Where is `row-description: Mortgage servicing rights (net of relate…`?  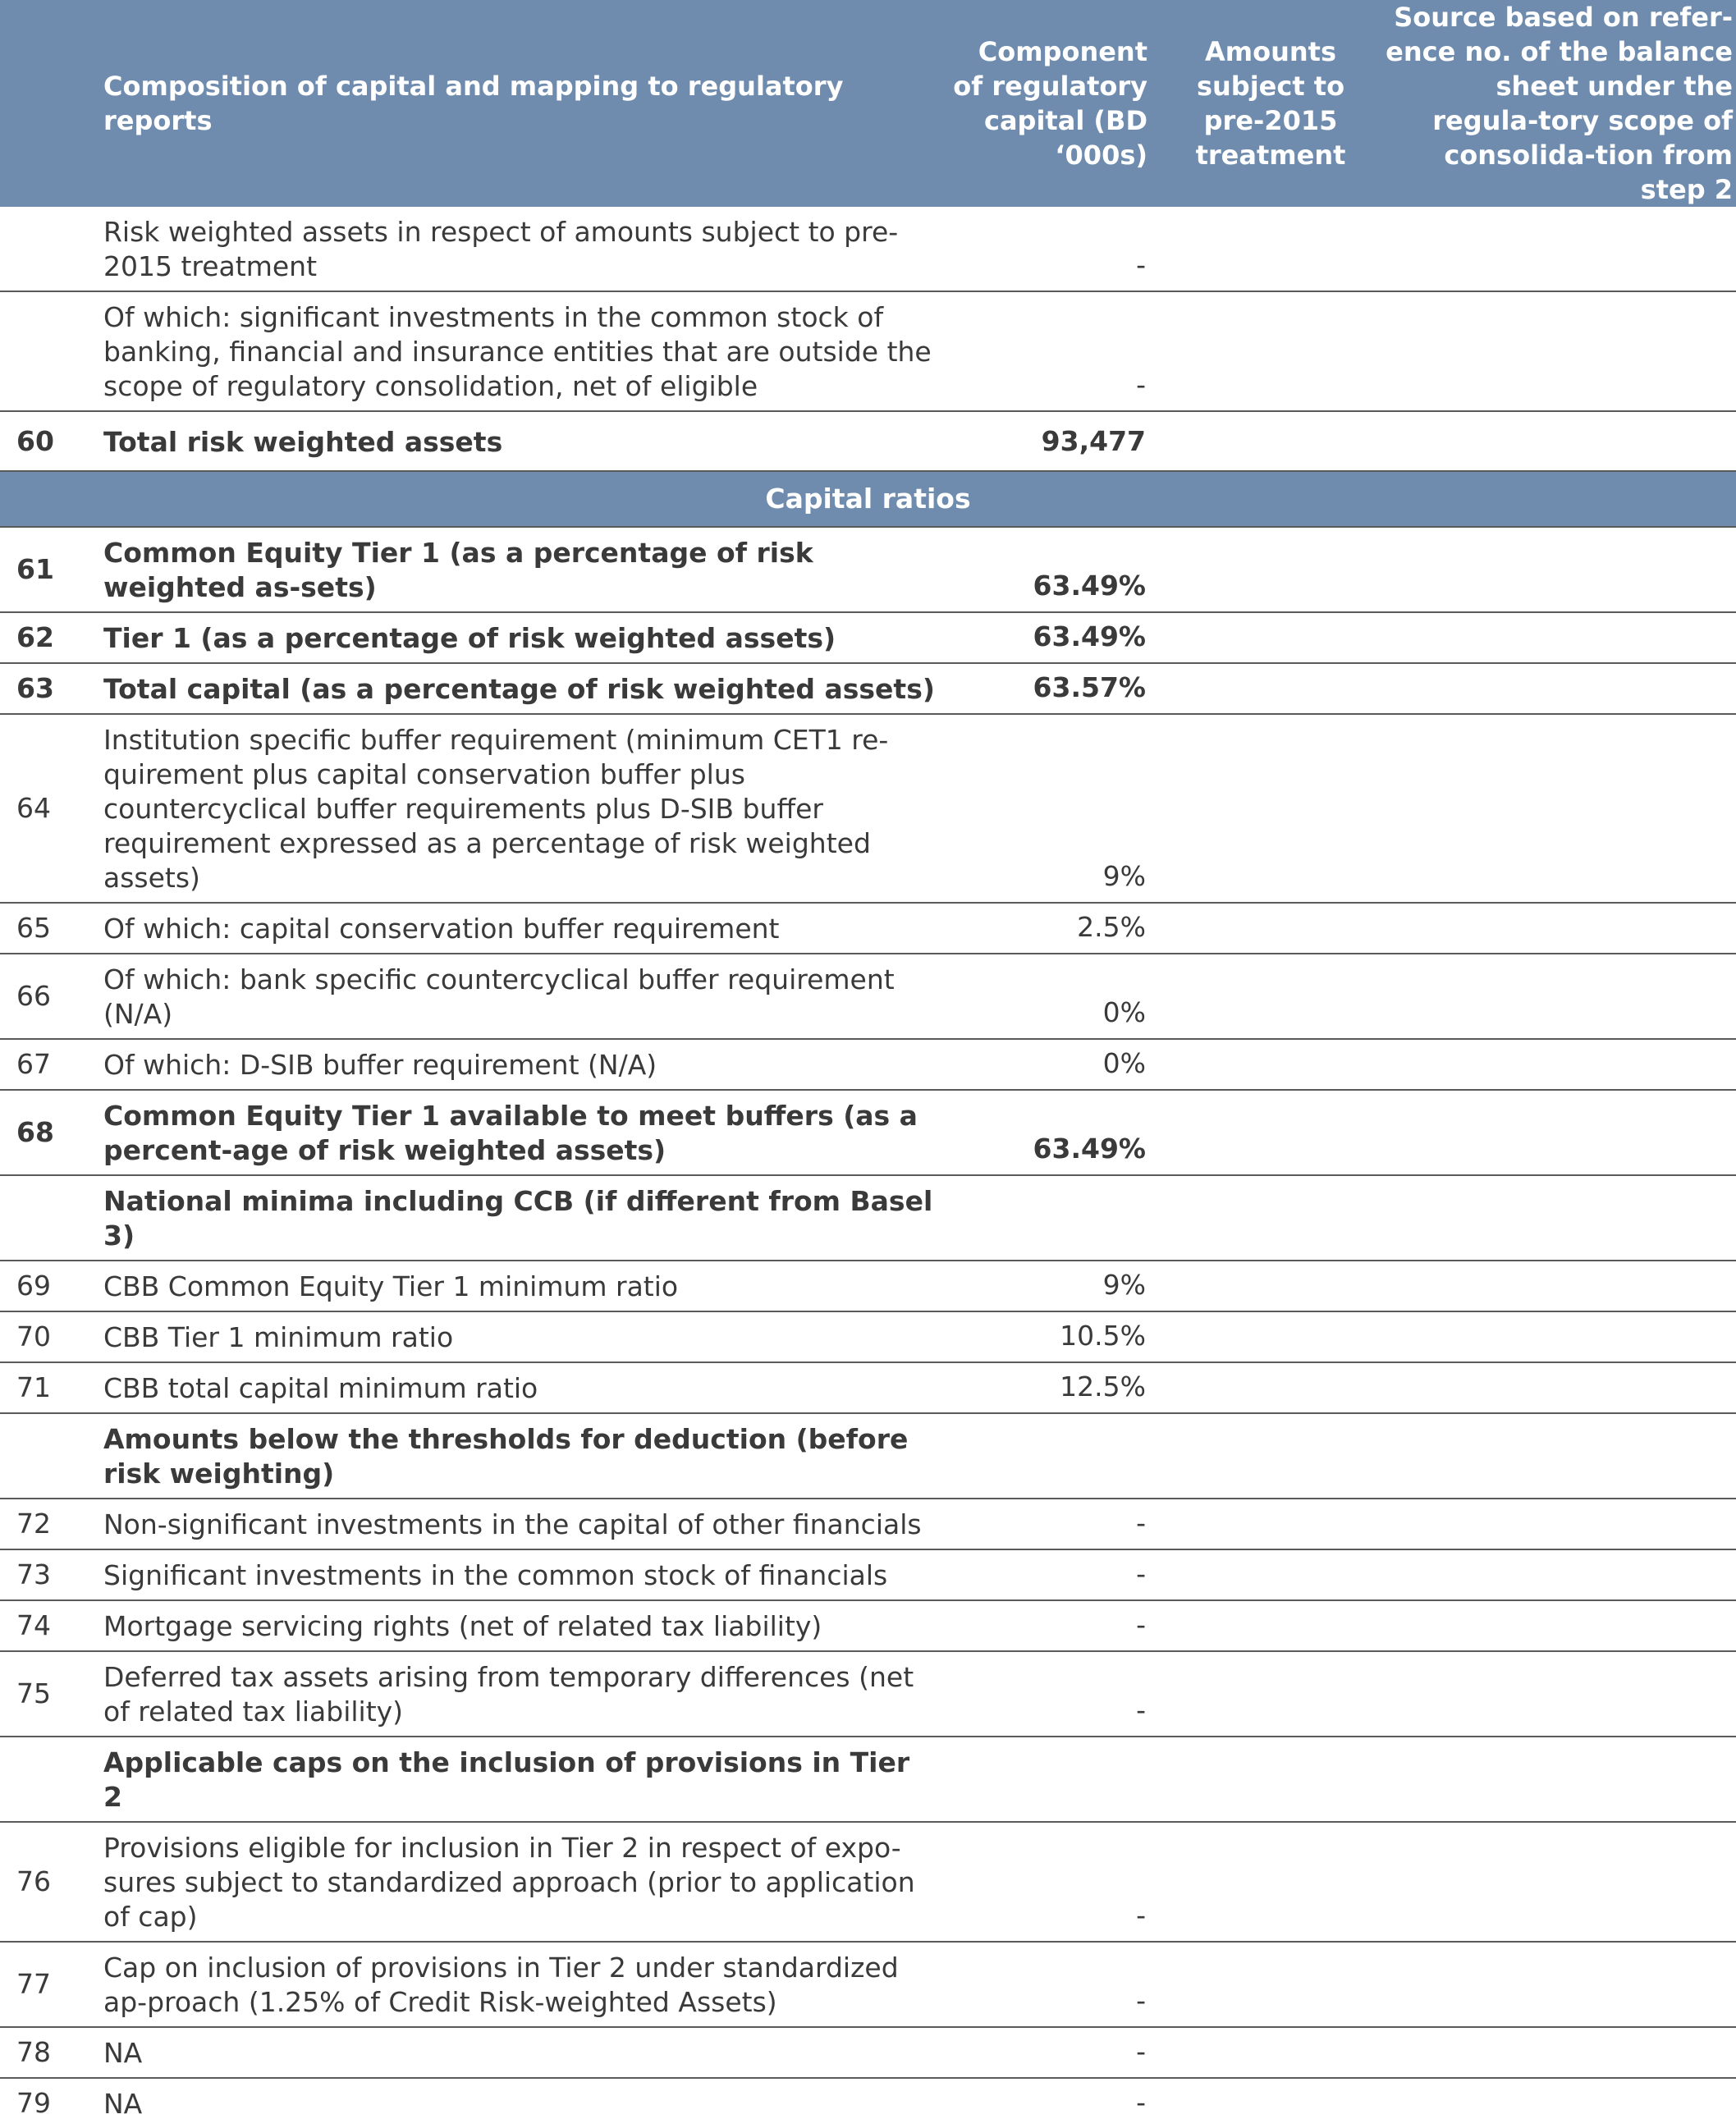
row-description: Mortgage servicing rights (net of relate… is located at coordinates (521, 1626).